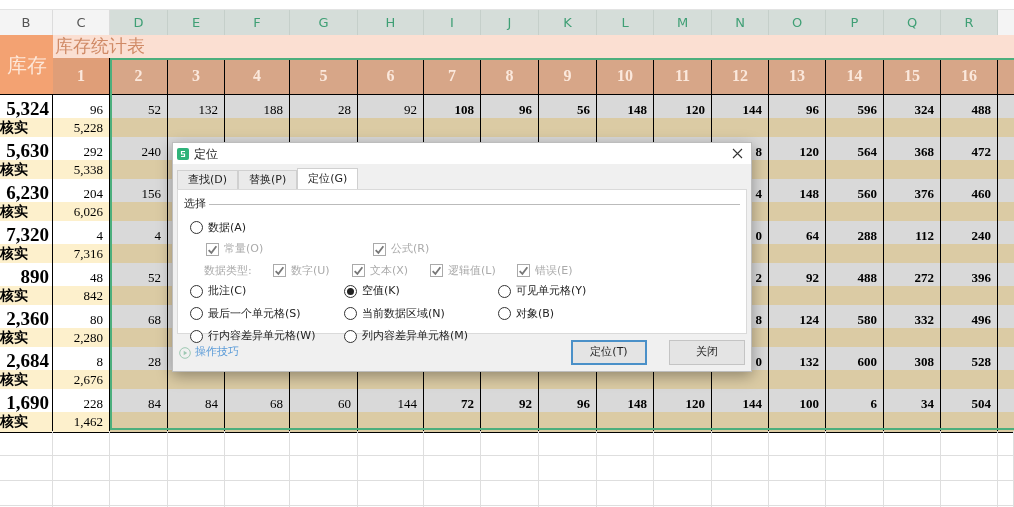  I want to click on column-header: L, so click(625, 22).